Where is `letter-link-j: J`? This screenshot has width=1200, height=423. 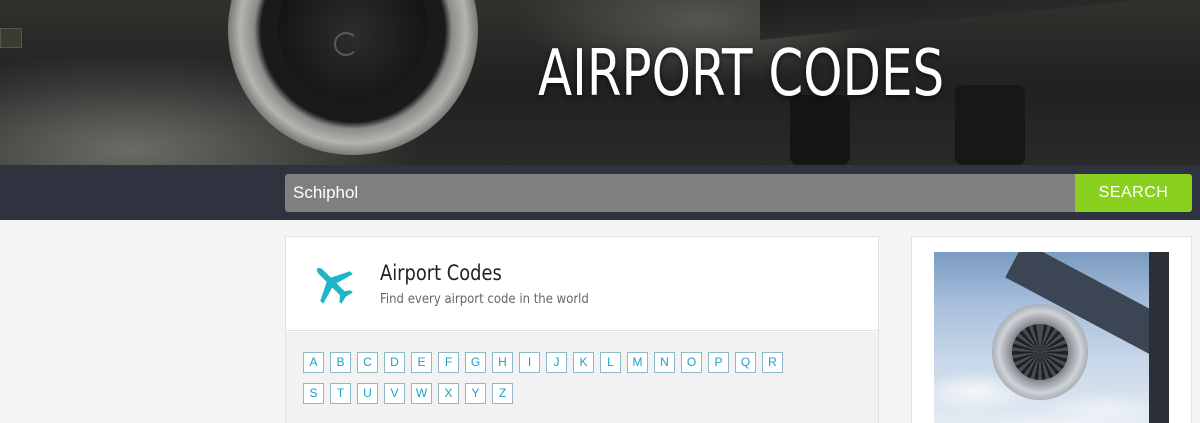 letter-link-j: J is located at coordinates (556, 362).